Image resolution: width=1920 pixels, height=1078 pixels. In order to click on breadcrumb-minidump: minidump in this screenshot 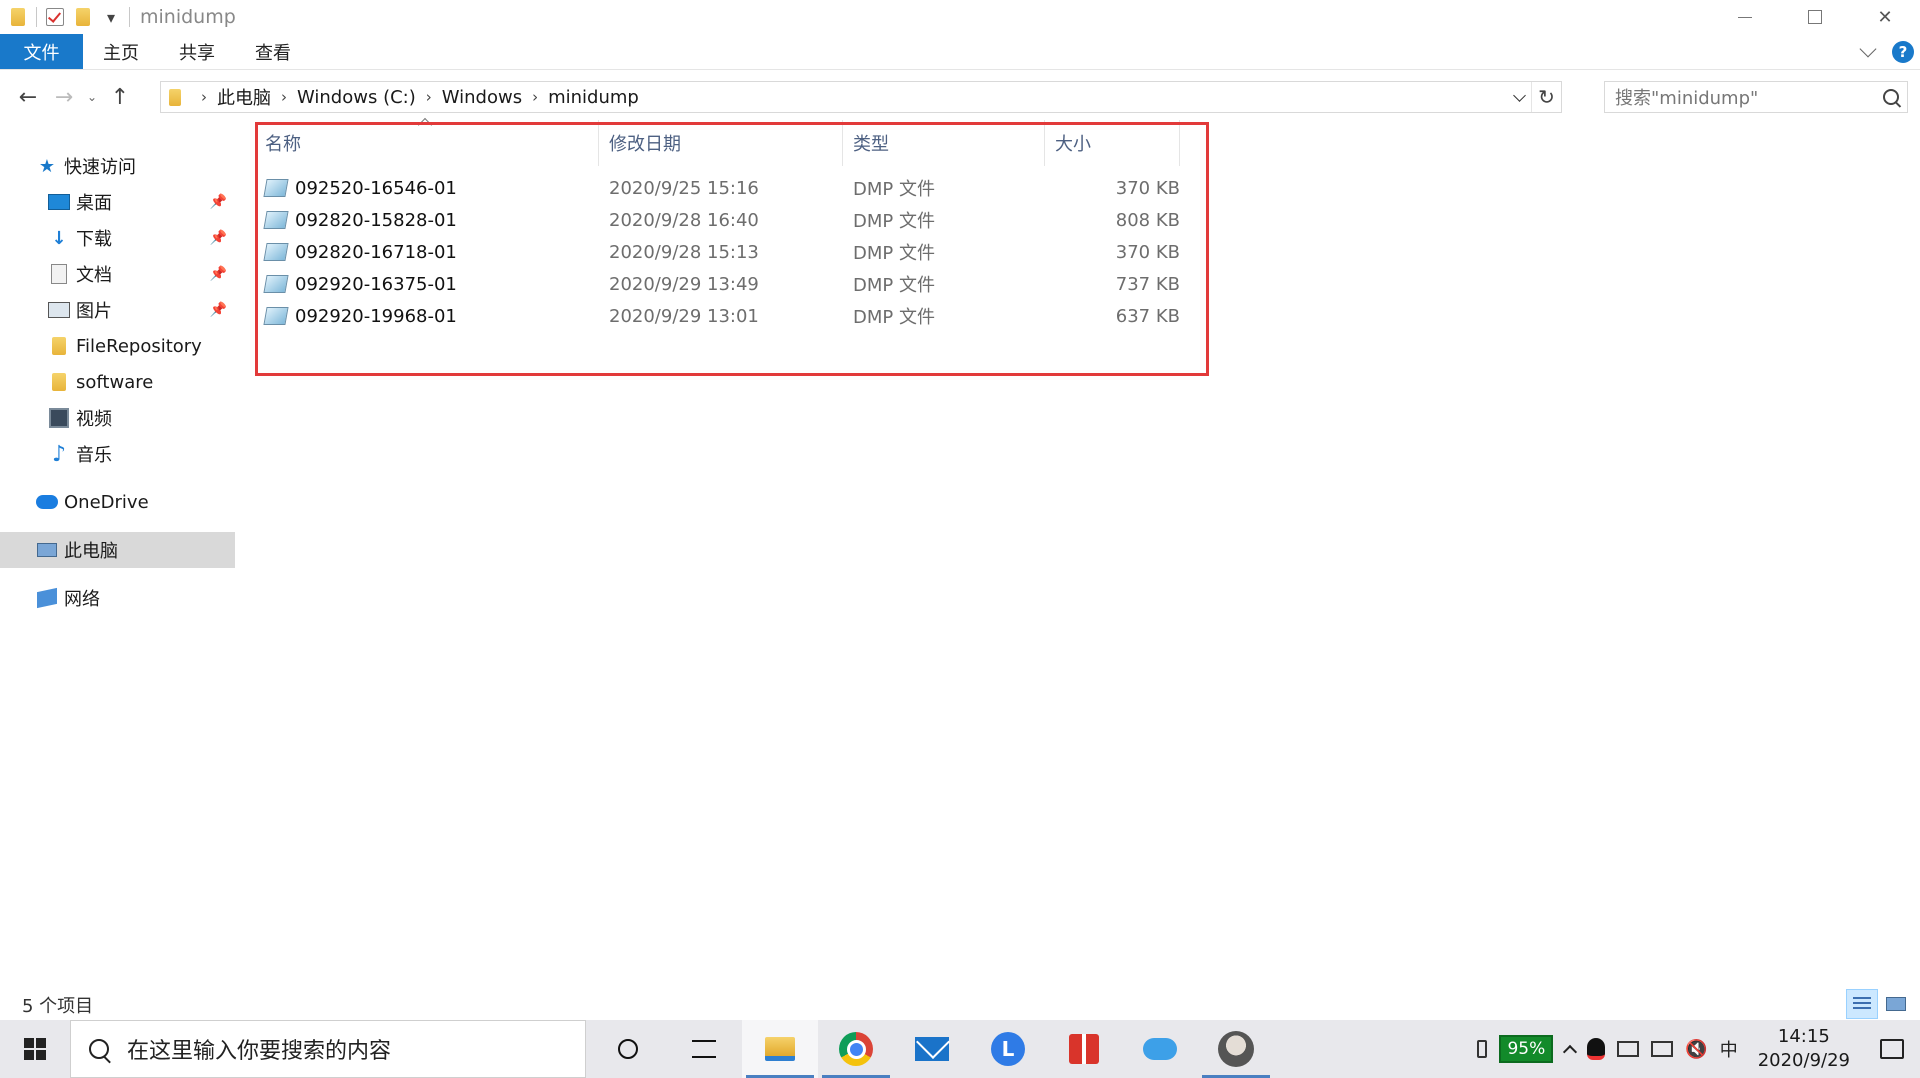, I will do `click(593, 97)`.